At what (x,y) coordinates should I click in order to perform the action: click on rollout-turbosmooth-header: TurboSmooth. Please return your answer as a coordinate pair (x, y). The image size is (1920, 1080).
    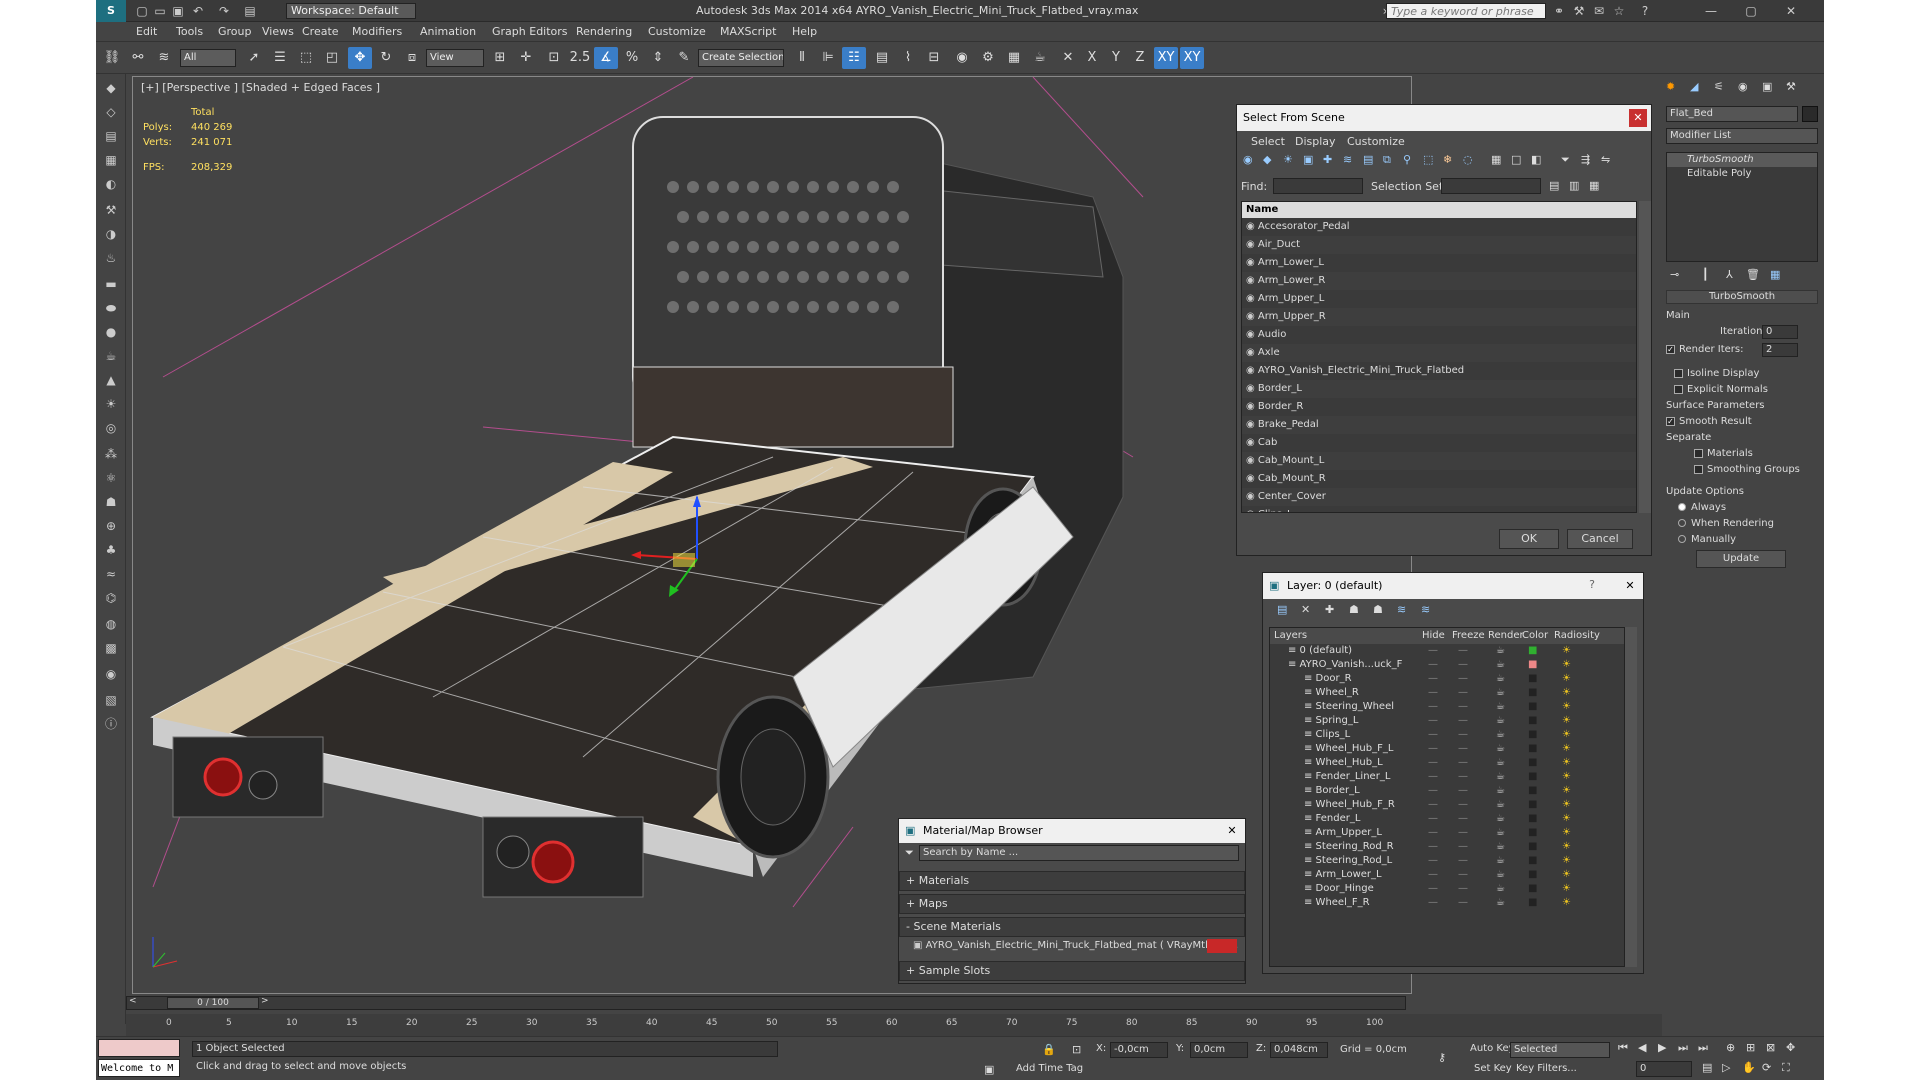
    Looking at the image, I should click on (1742, 297).